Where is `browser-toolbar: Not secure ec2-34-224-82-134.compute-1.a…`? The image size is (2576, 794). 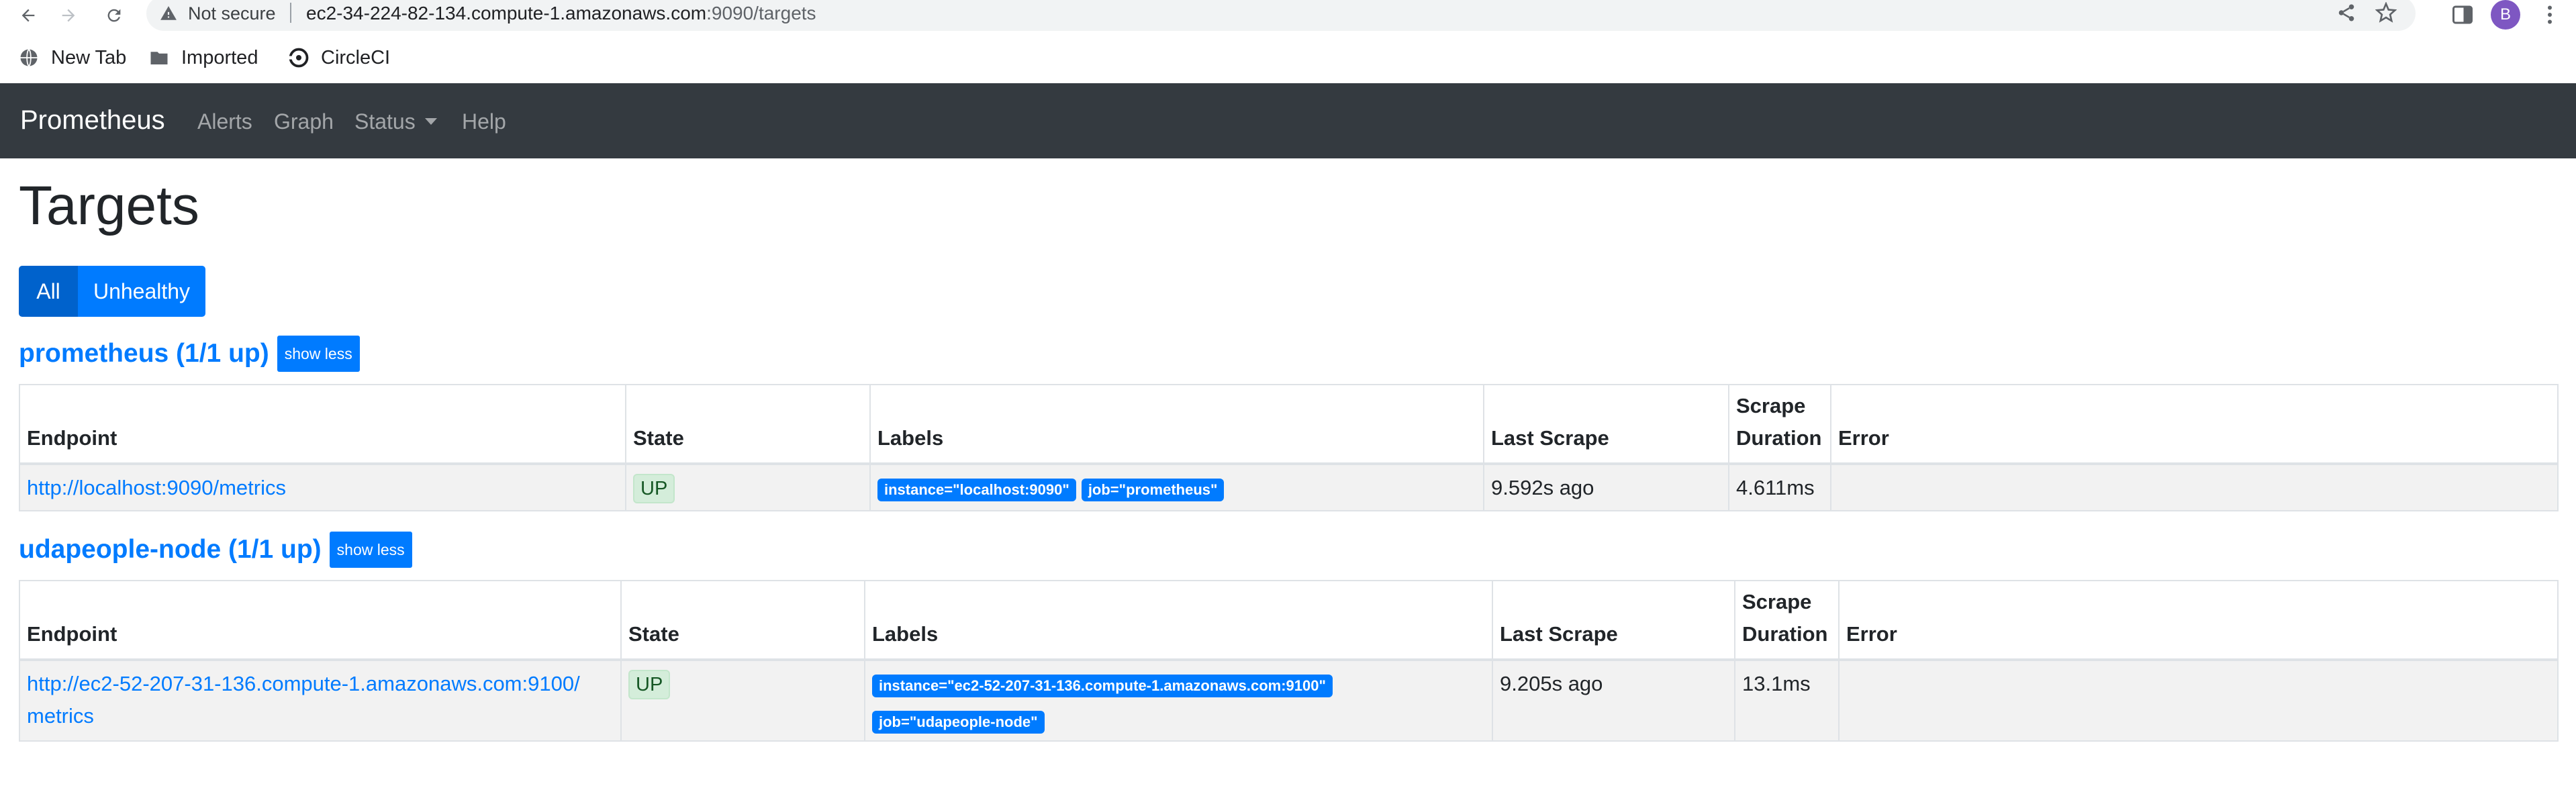 browser-toolbar: Not secure ec2-34-224-82-134.compute-1.a… is located at coordinates (1288, 15).